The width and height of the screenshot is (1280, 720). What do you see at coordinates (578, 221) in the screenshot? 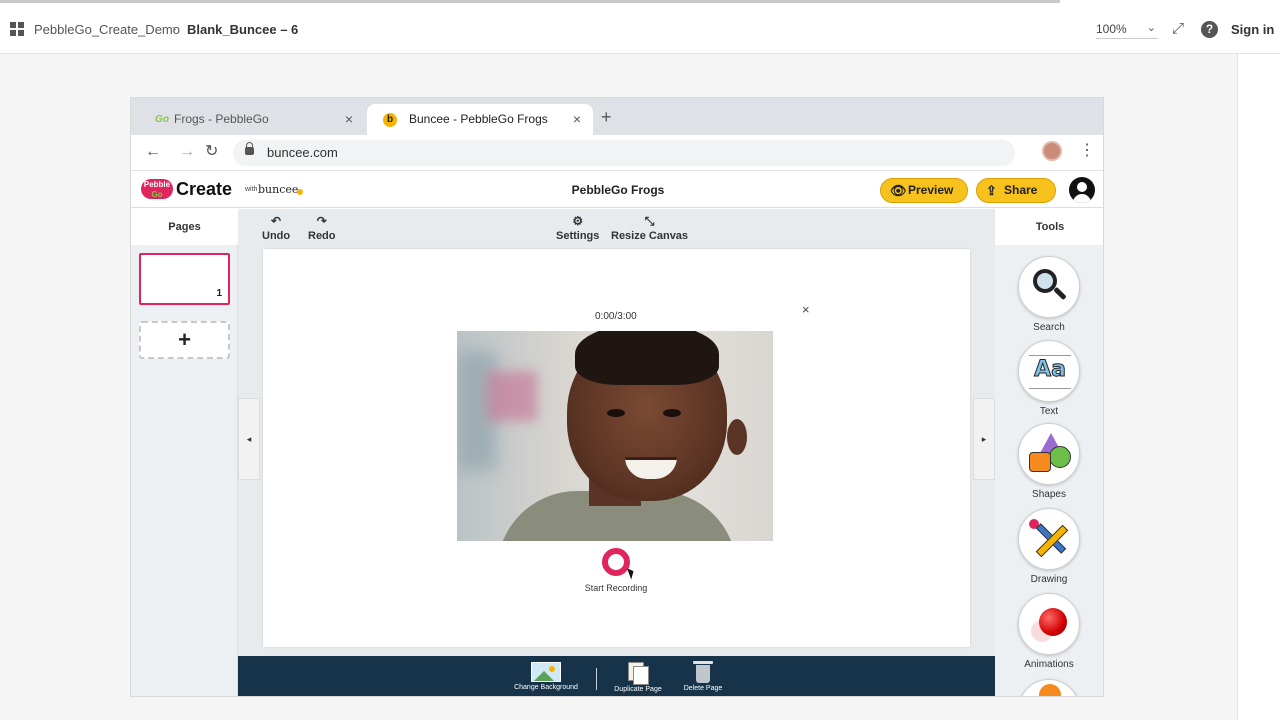
I see `gear-icon: ⚙` at bounding box center [578, 221].